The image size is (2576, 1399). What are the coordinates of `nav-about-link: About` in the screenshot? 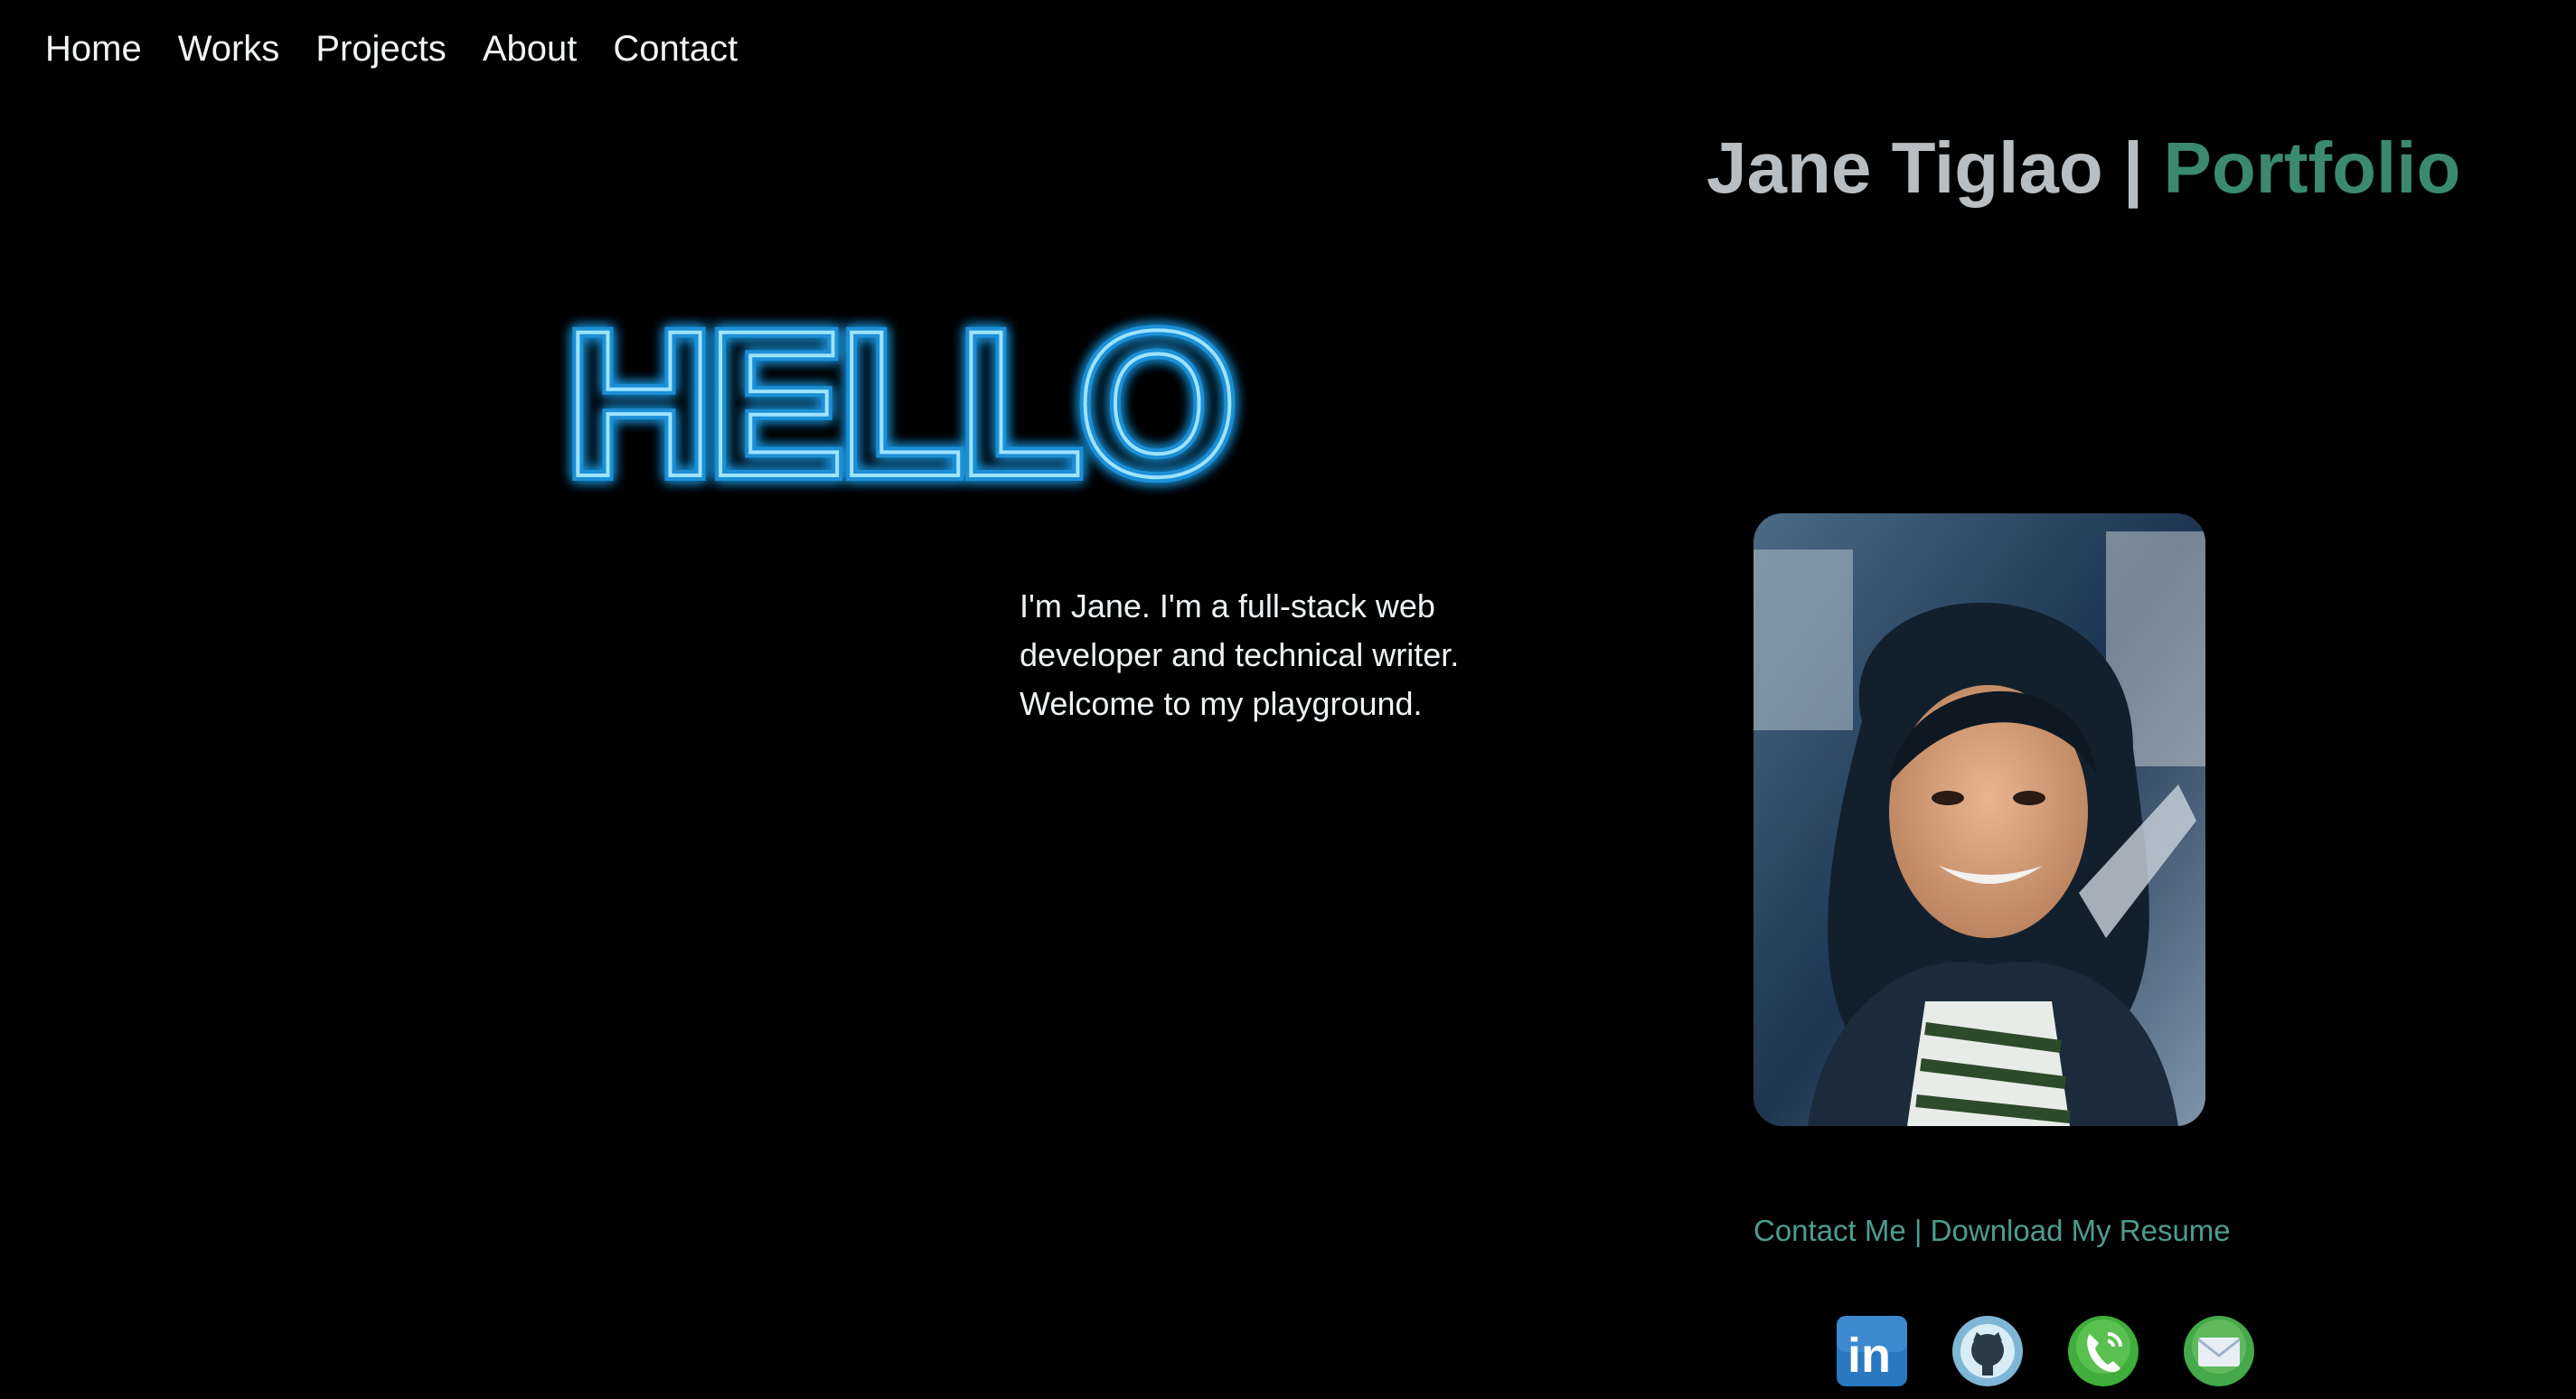 It's located at (530, 48).